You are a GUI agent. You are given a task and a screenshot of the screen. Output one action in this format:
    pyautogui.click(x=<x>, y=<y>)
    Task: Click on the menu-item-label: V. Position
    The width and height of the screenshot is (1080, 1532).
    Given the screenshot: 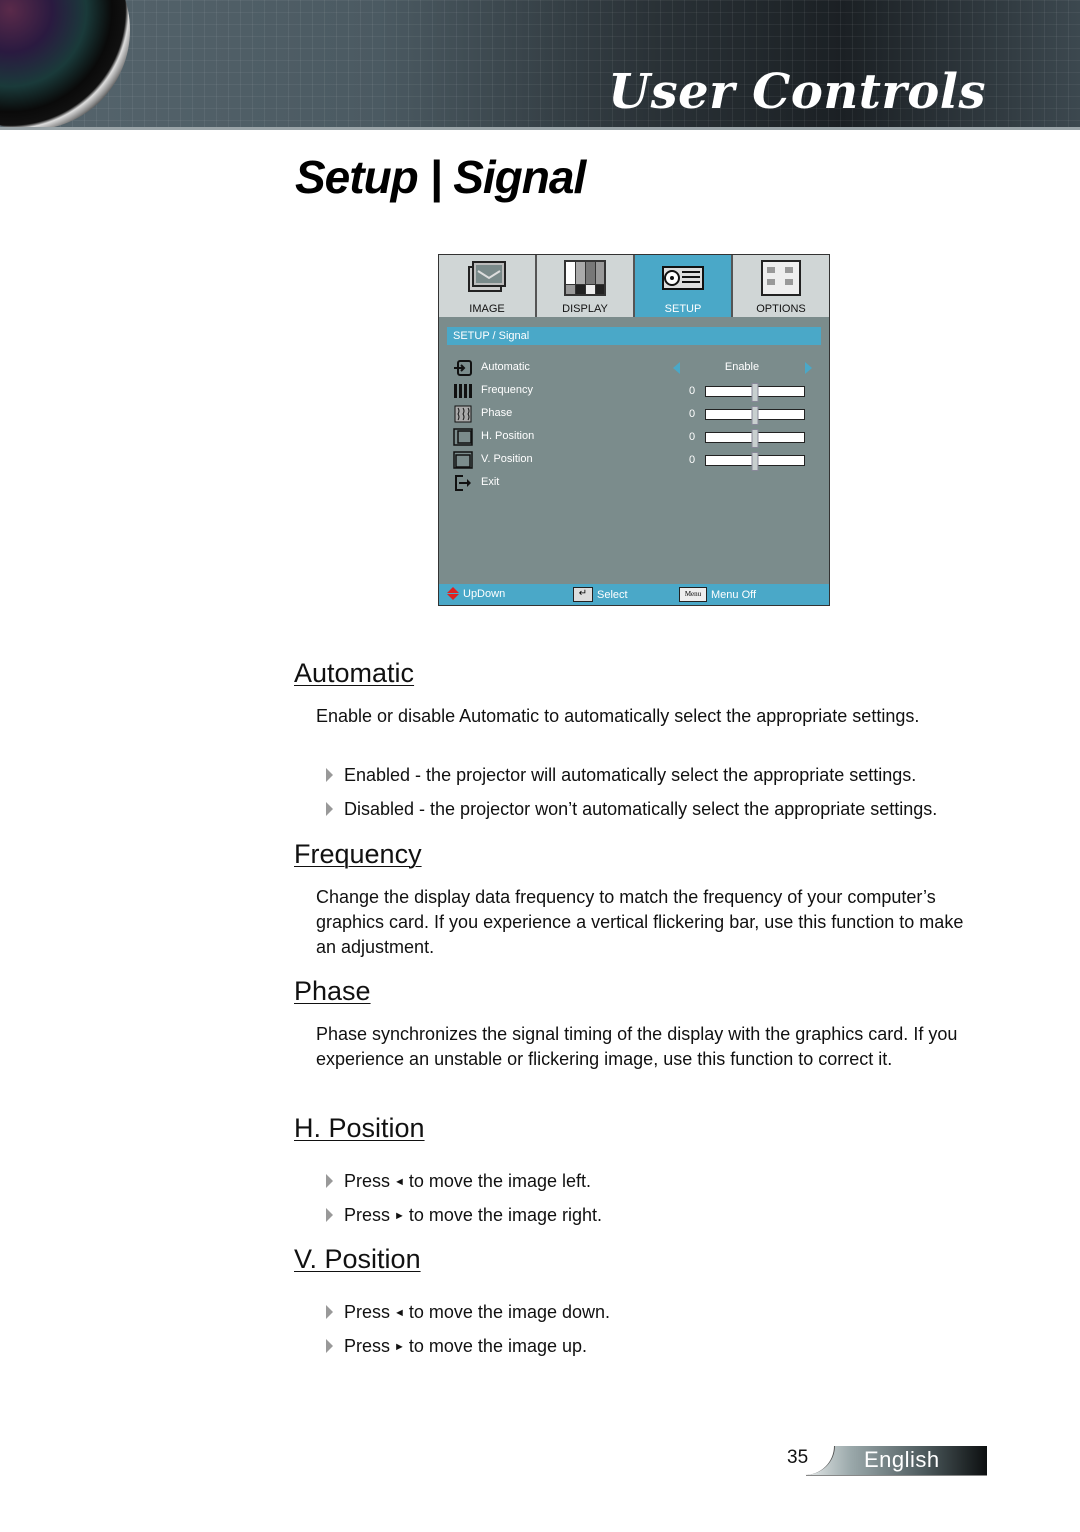 What is the action you would take?
    pyautogui.click(x=507, y=459)
    